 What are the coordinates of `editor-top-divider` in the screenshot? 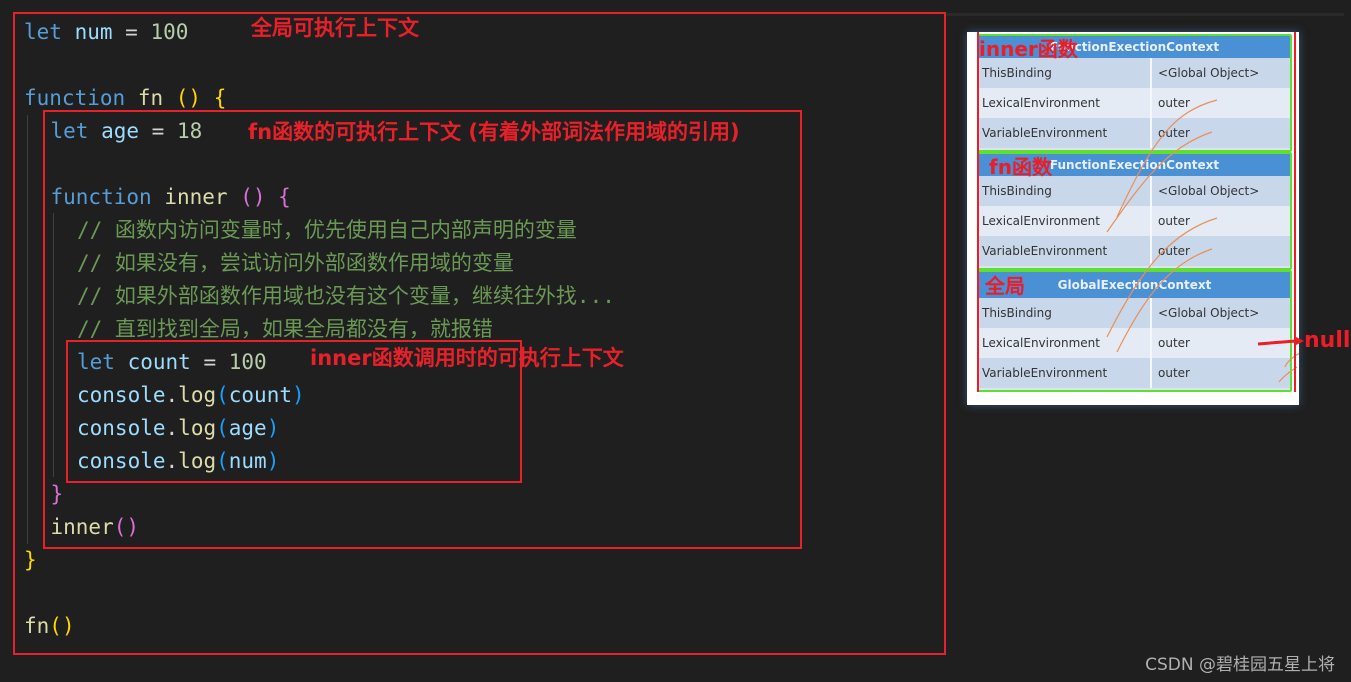 It's located at (1145, 14).